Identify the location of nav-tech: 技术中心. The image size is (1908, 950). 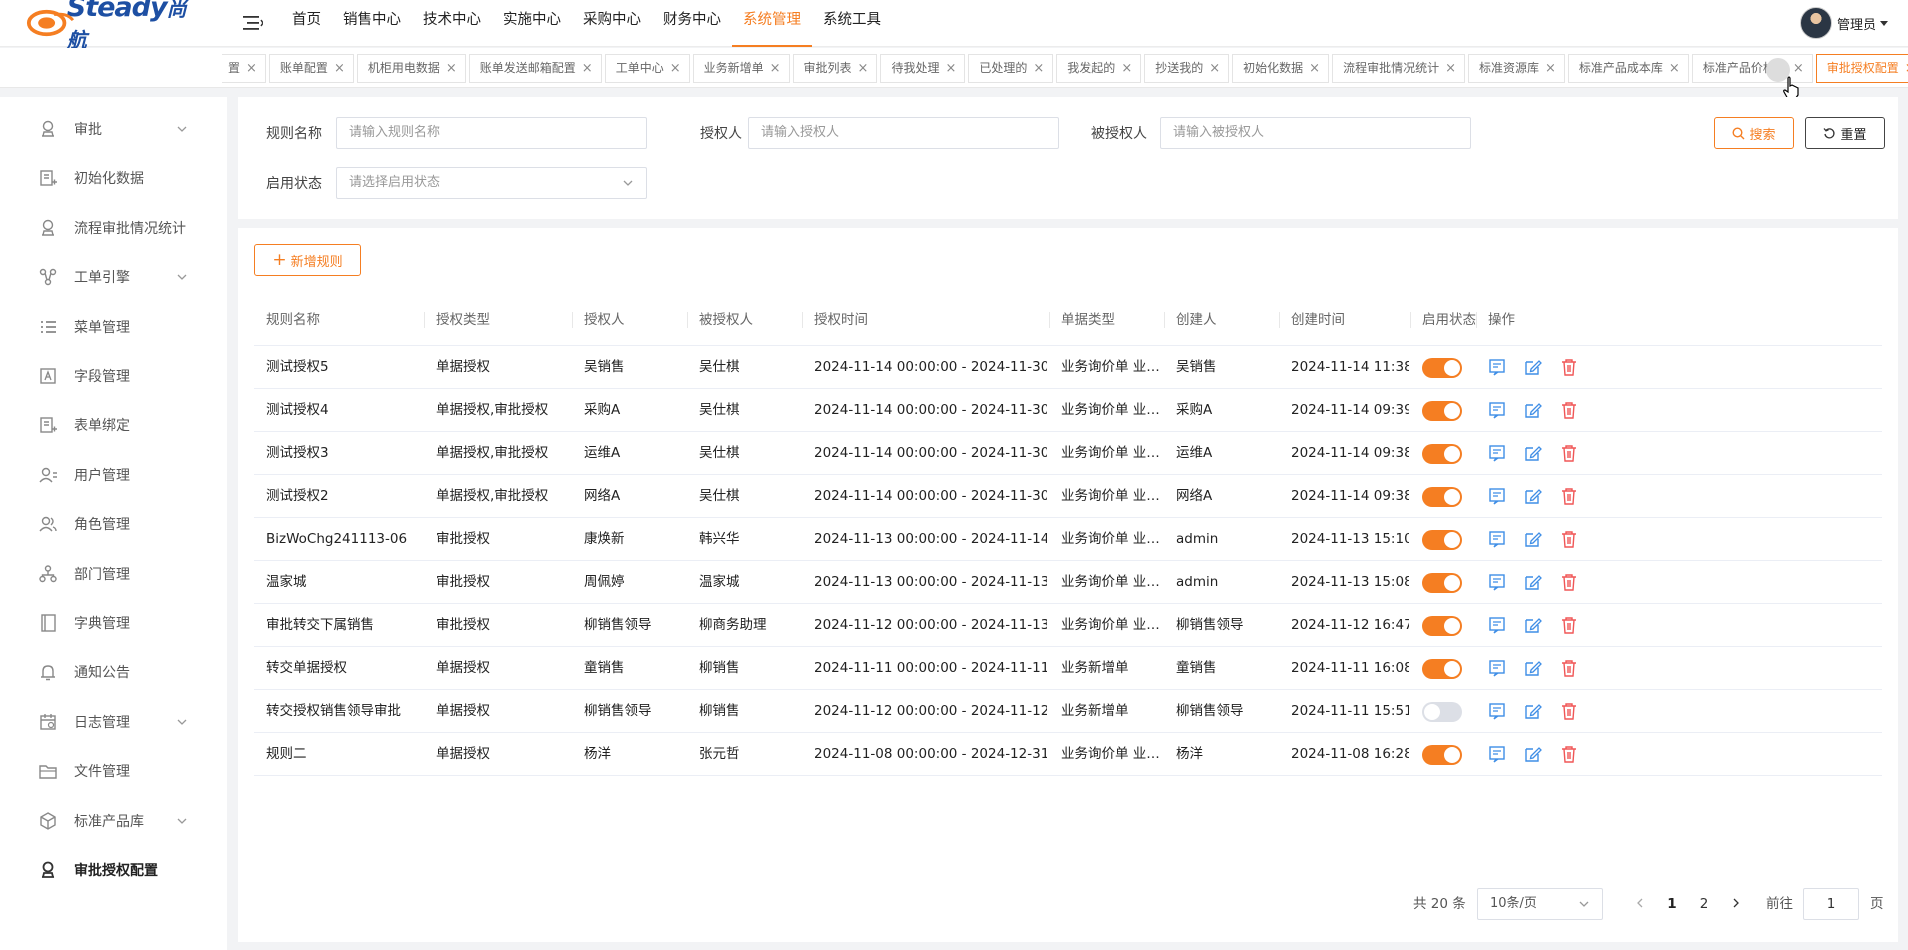
(452, 23).